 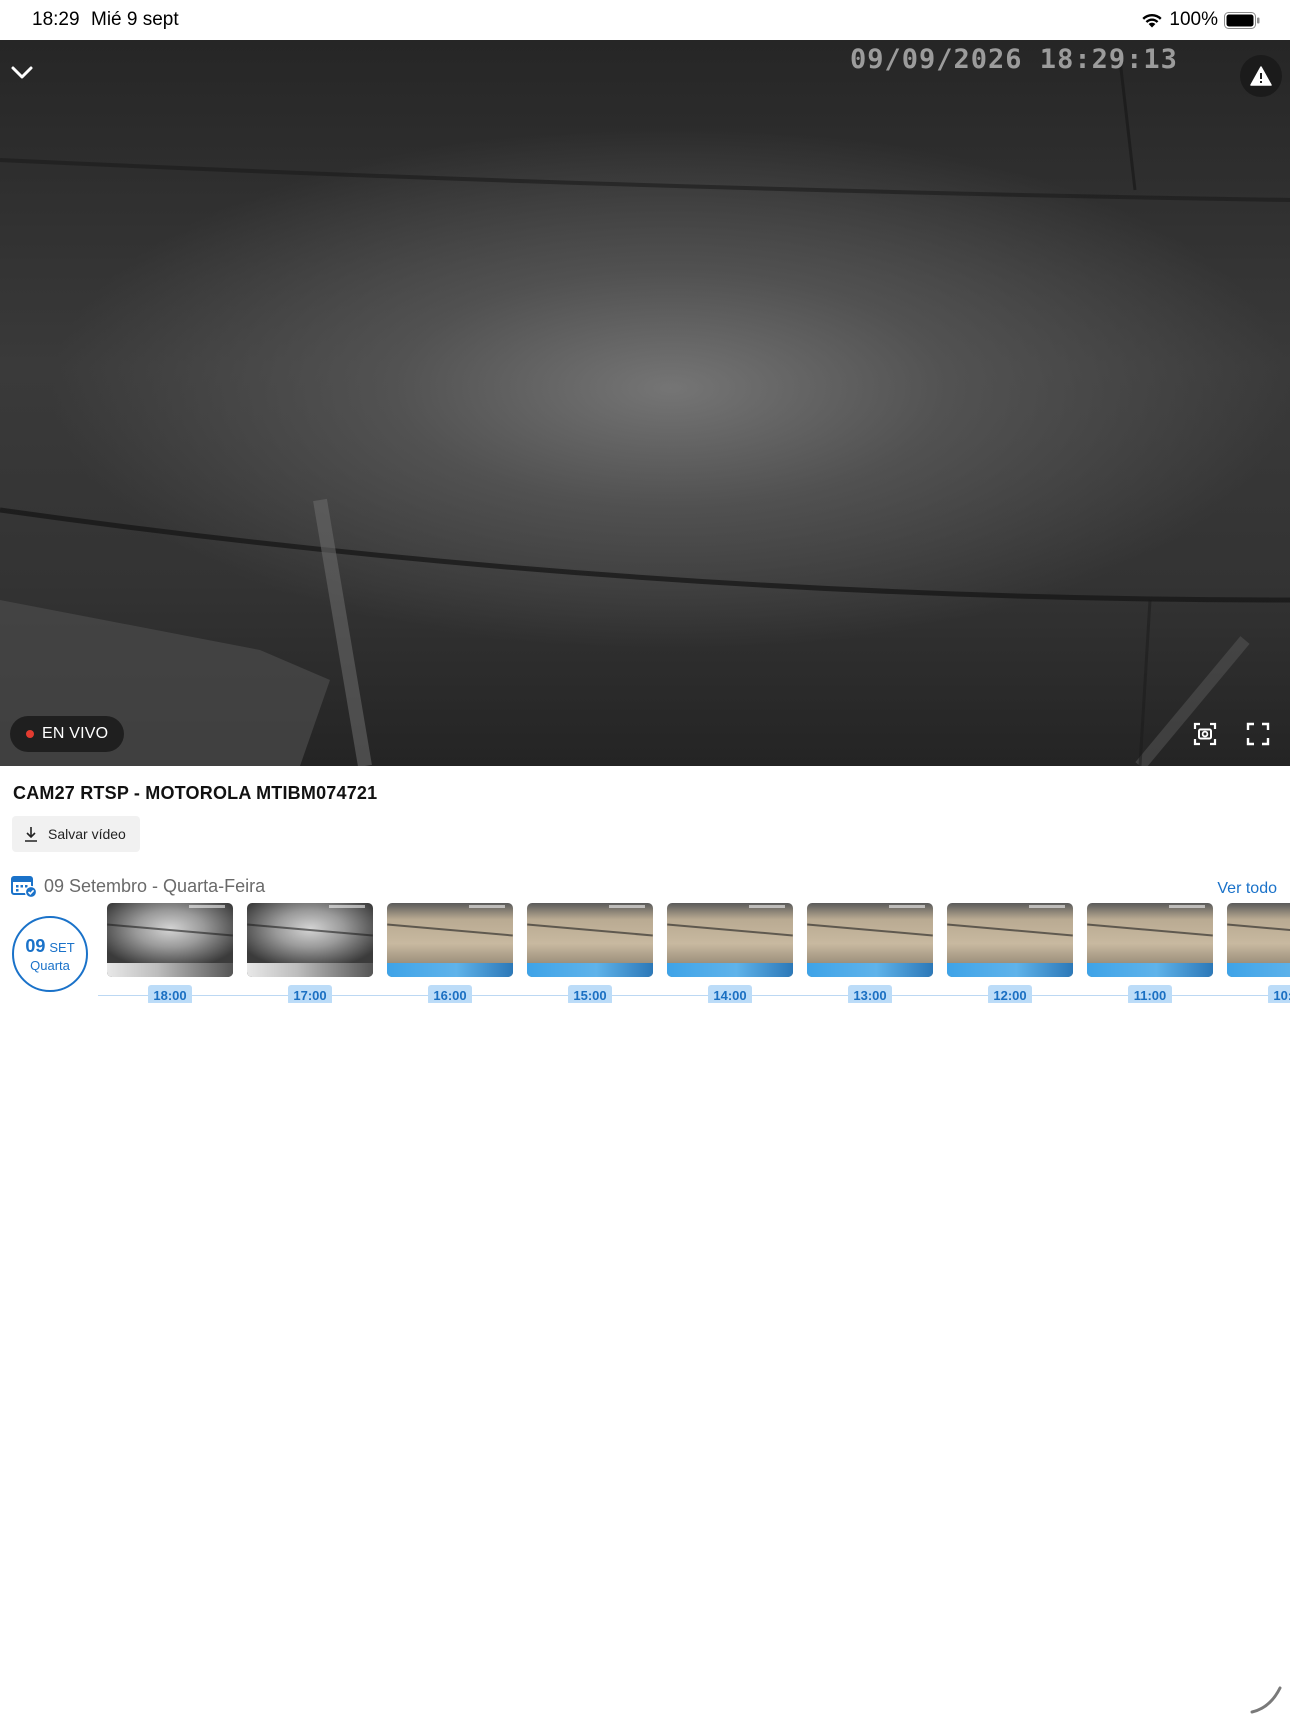 I want to click on clip-time-label: 17:00, so click(x=310, y=994).